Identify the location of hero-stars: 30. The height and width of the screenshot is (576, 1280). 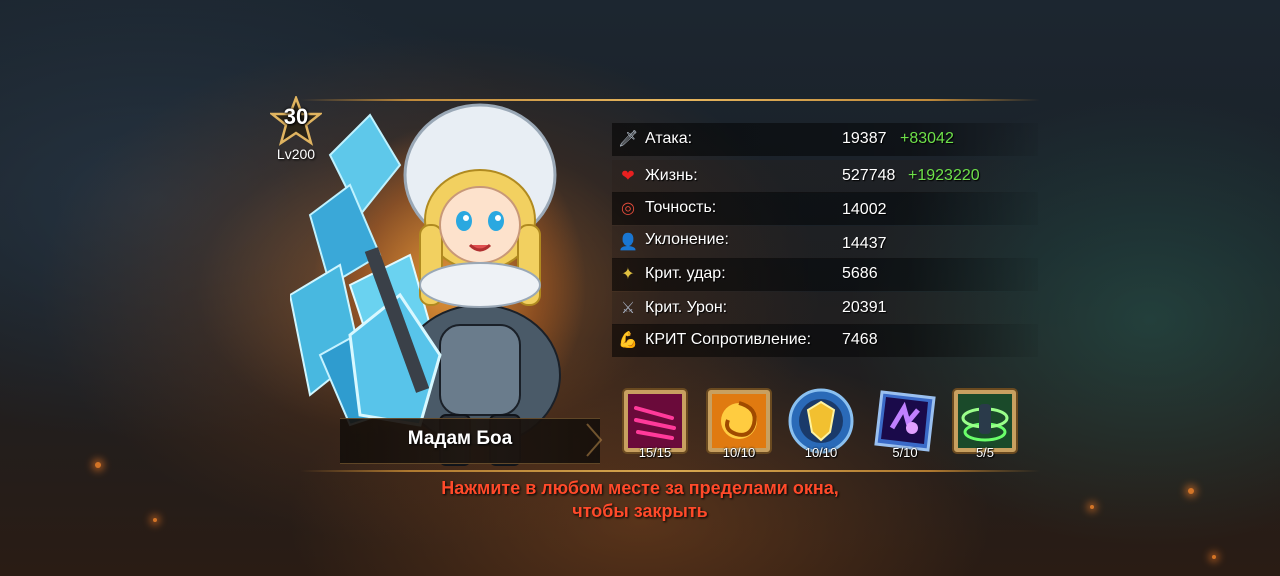
(296, 116).